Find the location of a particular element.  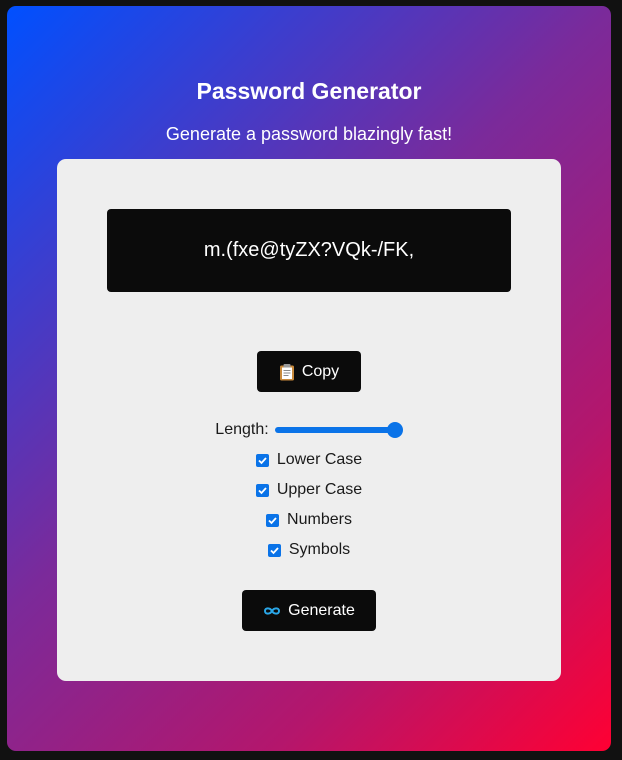

option-lower-case: Lower Case is located at coordinates (309, 460).